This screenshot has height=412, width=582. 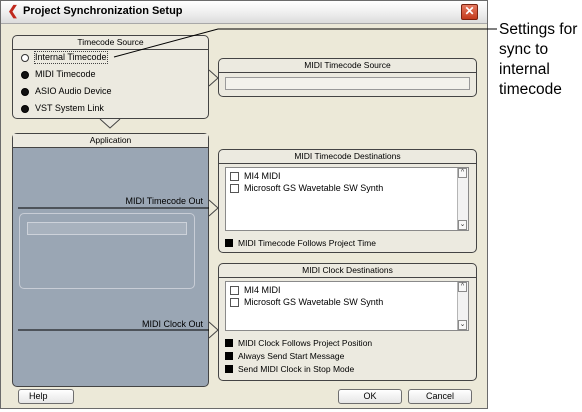 What do you see at coordinates (305, 43) in the screenshot?
I see `callout-line` at bounding box center [305, 43].